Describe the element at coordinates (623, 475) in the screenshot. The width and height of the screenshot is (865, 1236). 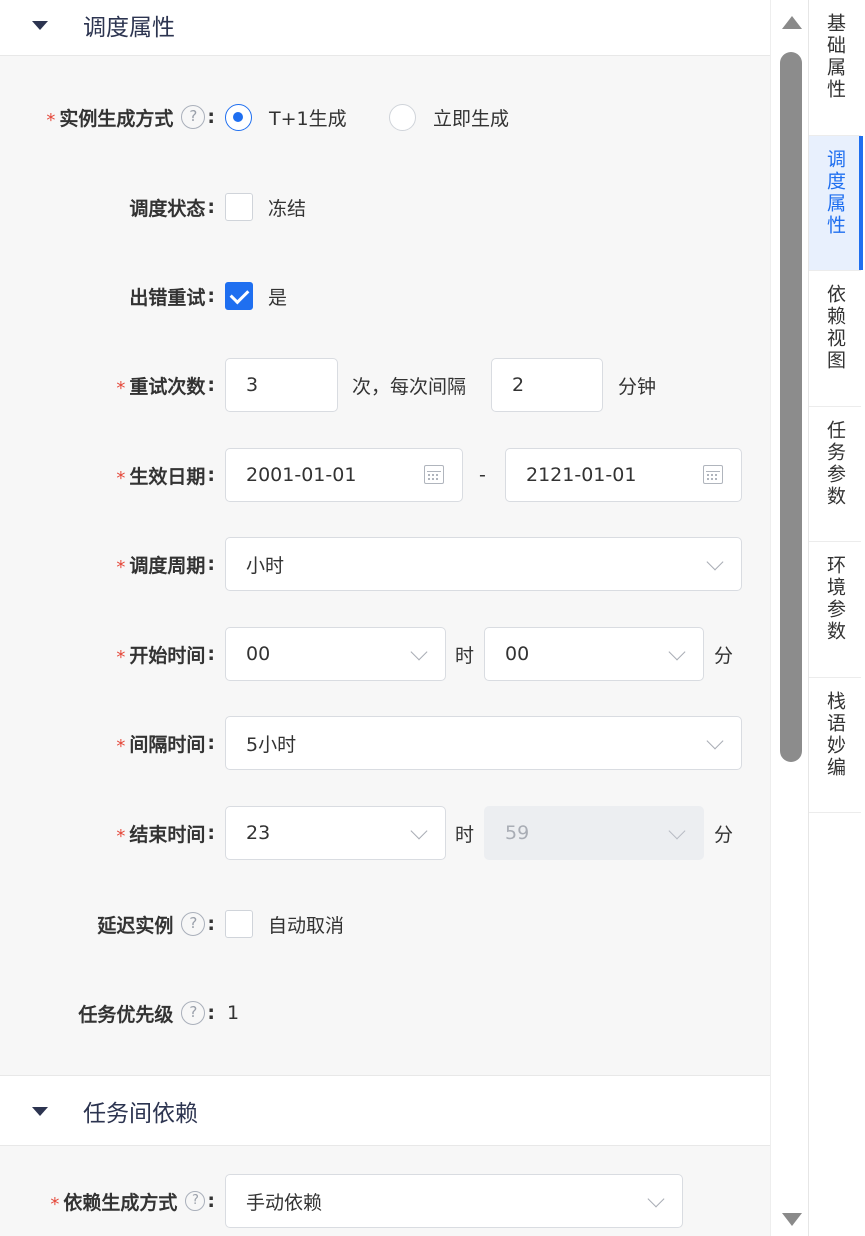
I see `end-date-picker: 2121-01-01` at that location.